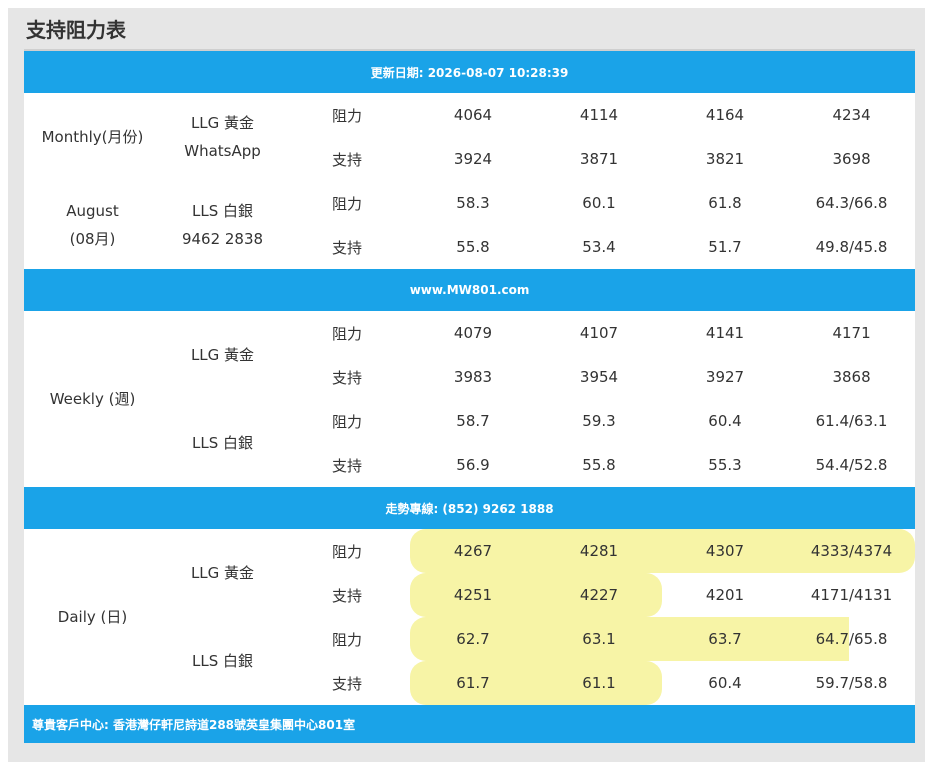  I want to click on phone-number: 9462 2838, so click(222, 239).